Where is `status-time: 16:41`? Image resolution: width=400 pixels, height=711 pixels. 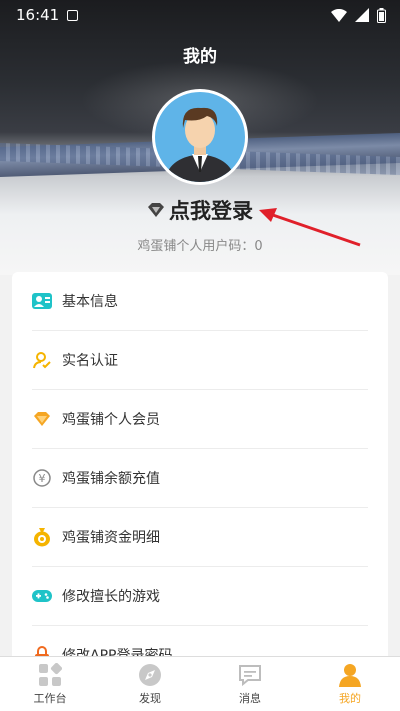
status-time: 16:41 is located at coordinates (38, 15).